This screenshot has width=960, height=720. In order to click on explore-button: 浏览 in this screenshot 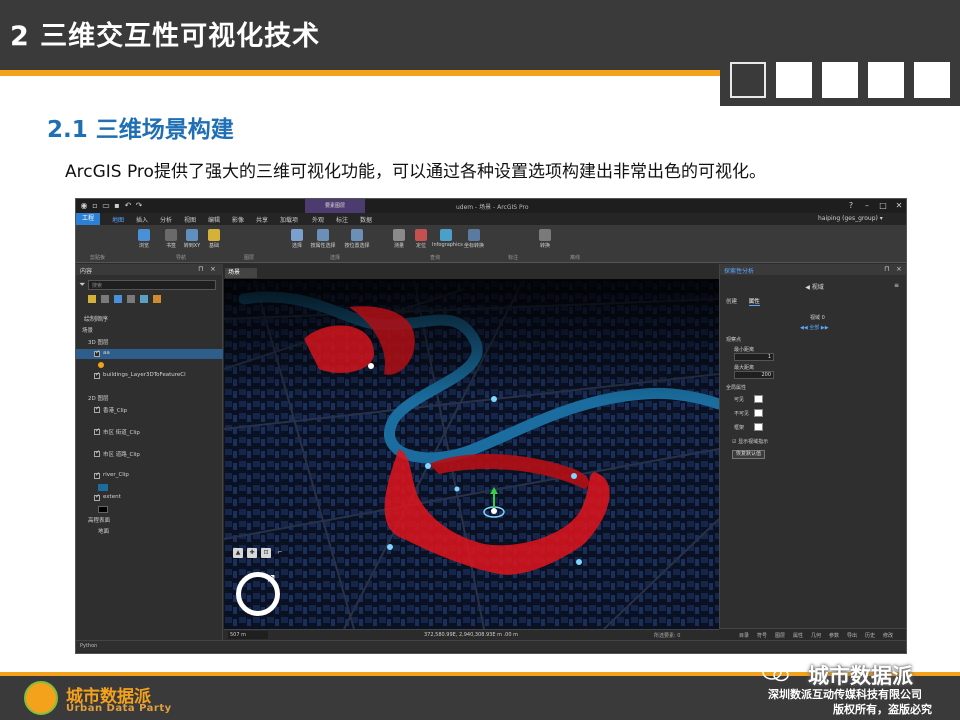, I will do `click(144, 239)`.